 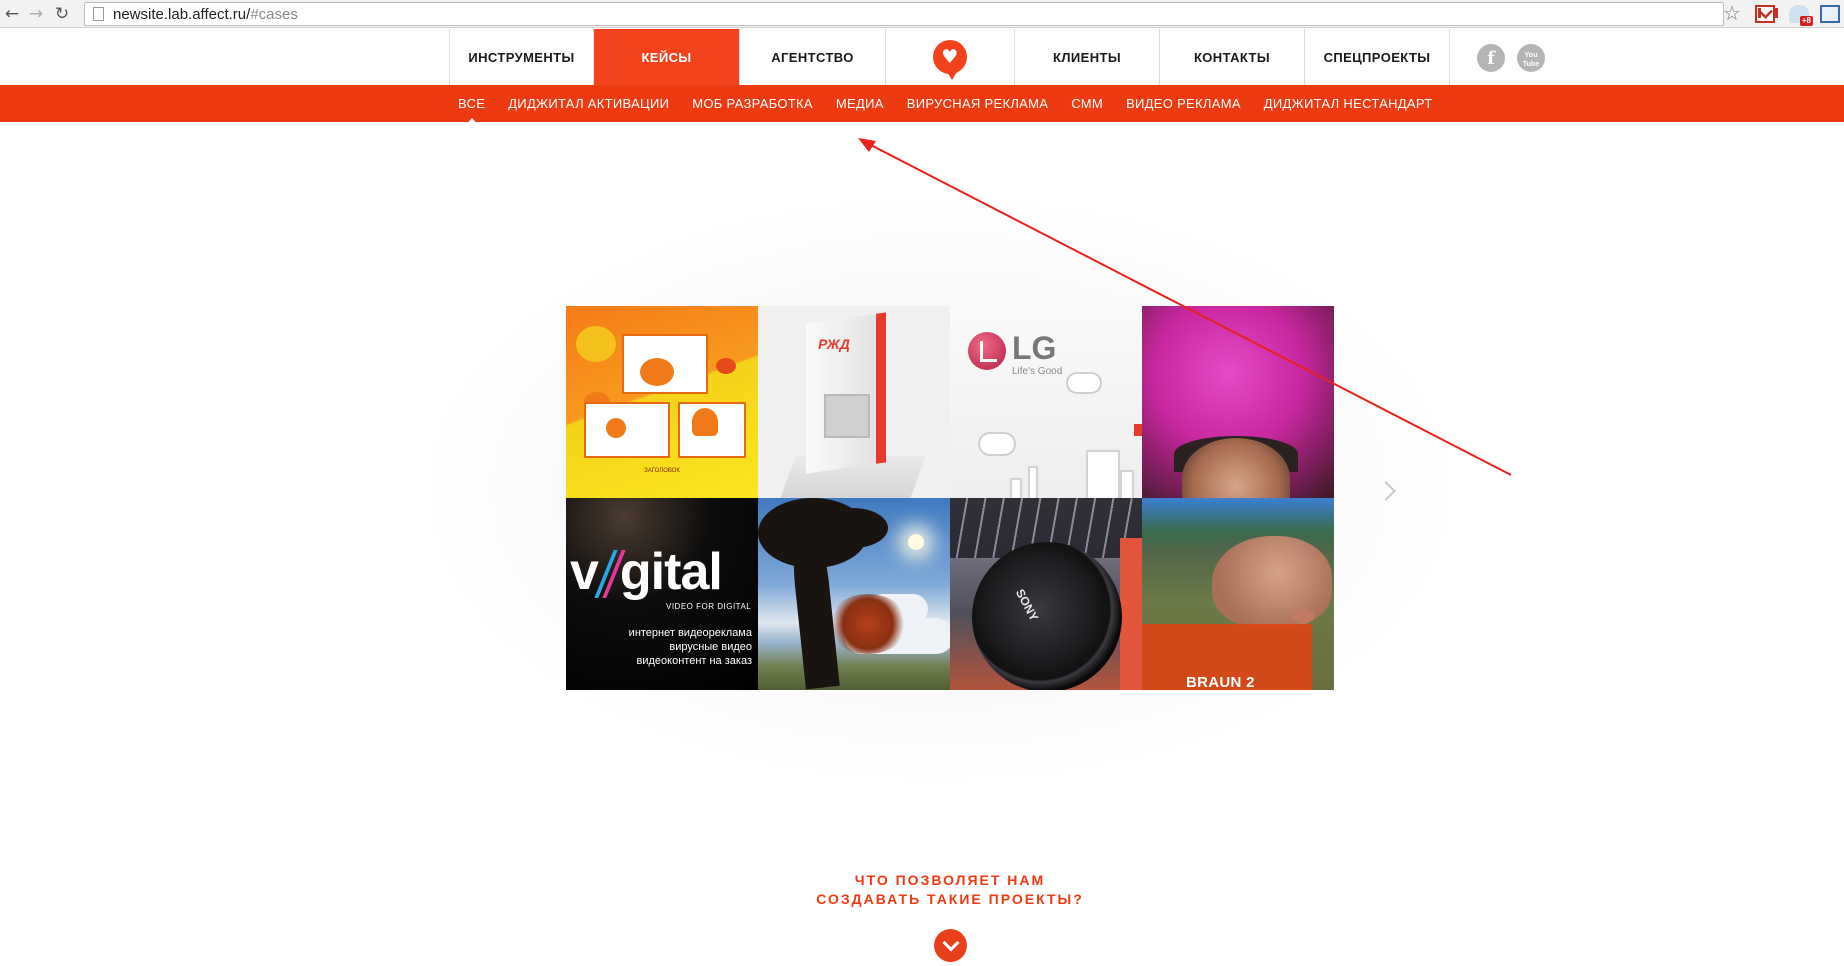 I want to click on youtube-icon: You Tube, so click(x=1531, y=58).